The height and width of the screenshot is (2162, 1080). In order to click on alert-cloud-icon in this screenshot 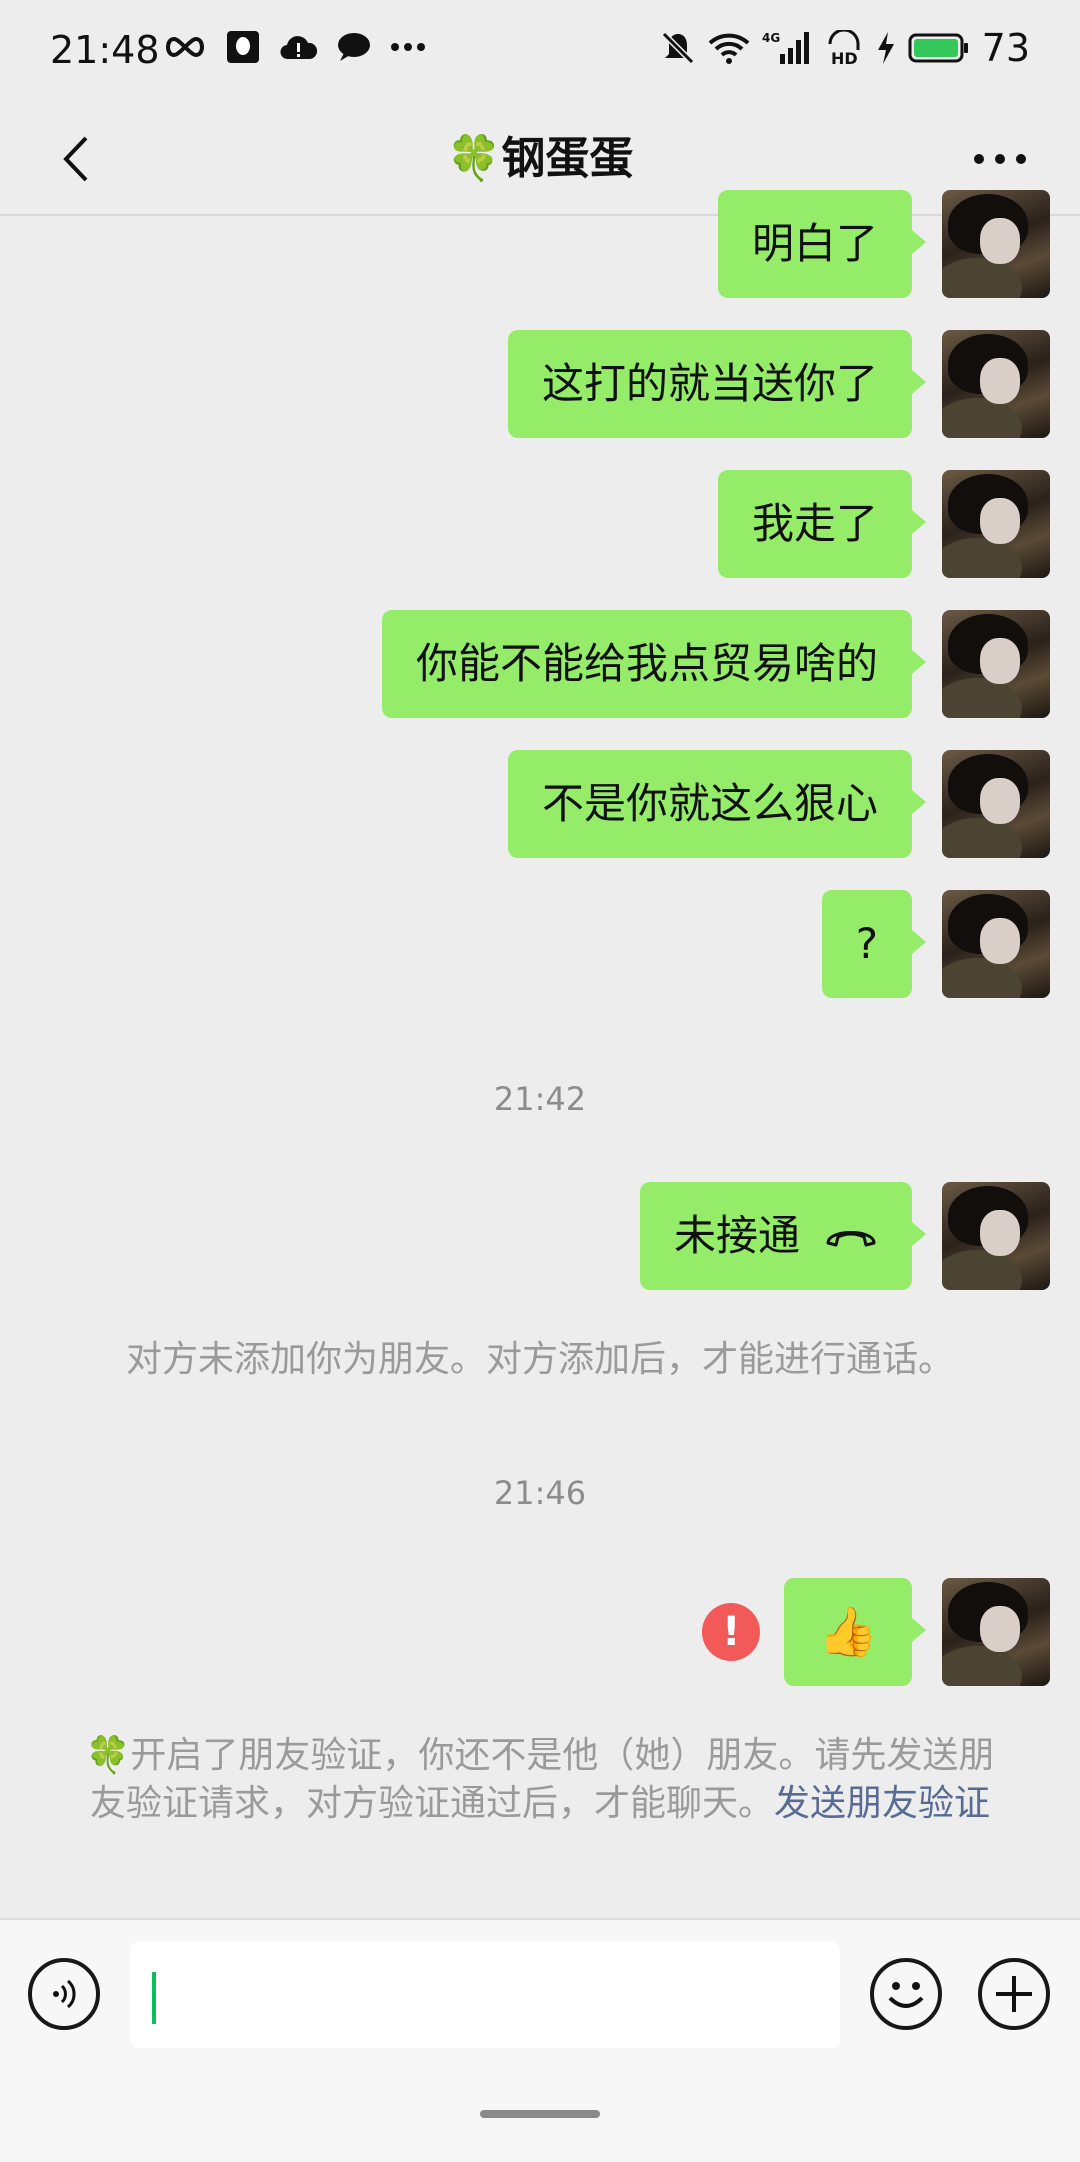, I will do `click(299, 48)`.